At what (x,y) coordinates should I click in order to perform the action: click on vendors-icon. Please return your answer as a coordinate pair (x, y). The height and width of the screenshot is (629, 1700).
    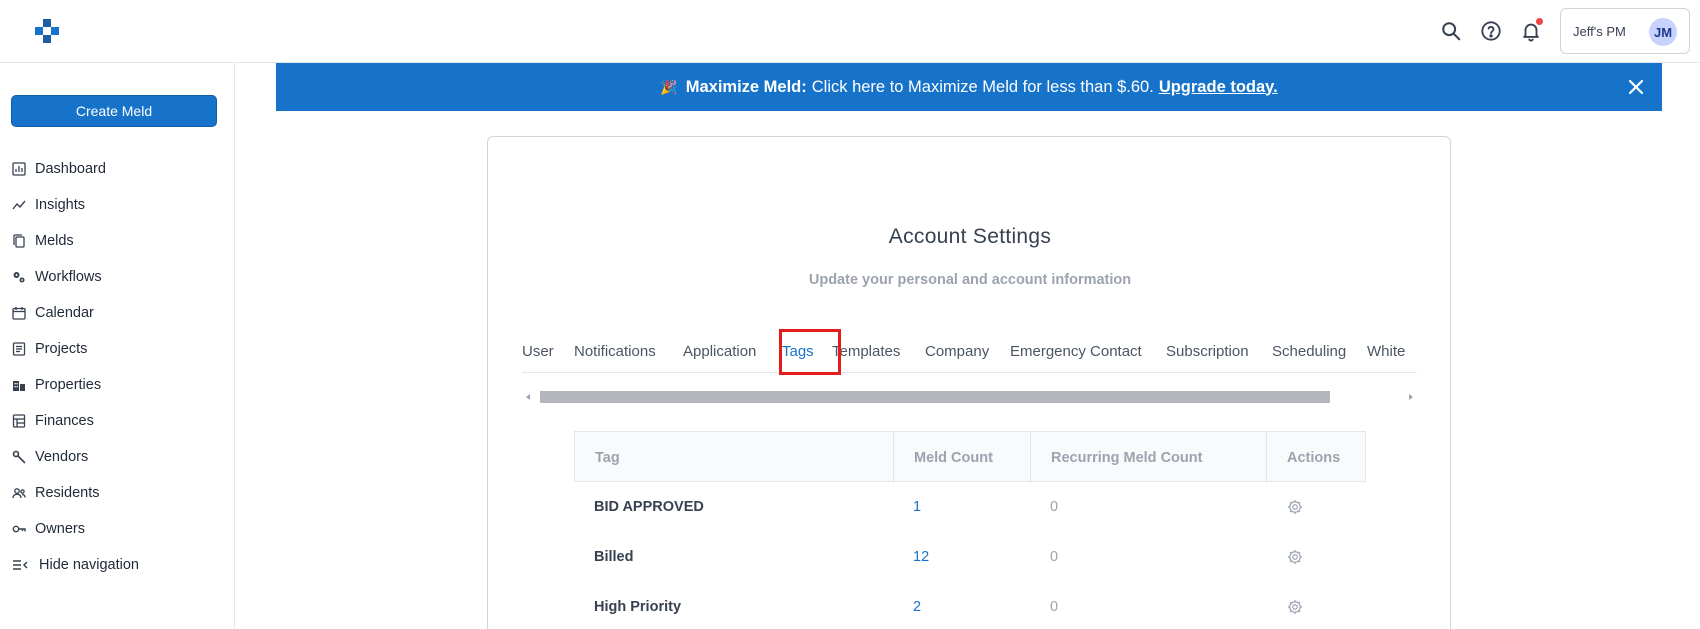
    Looking at the image, I should click on (23, 457).